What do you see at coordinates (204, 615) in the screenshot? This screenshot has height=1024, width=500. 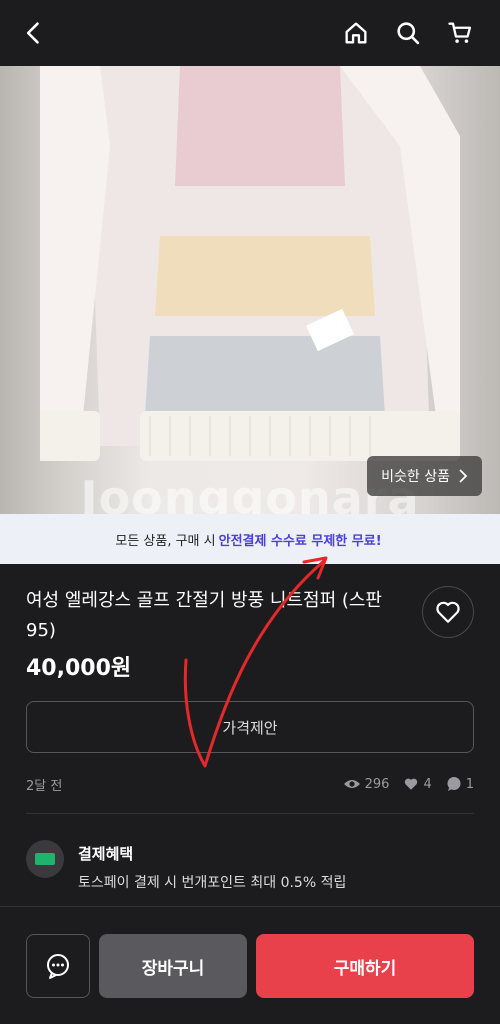 I see `product-title: 여성 엘레강스 골프 간절기 방풍 니트점퍼 (스판95)` at bounding box center [204, 615].